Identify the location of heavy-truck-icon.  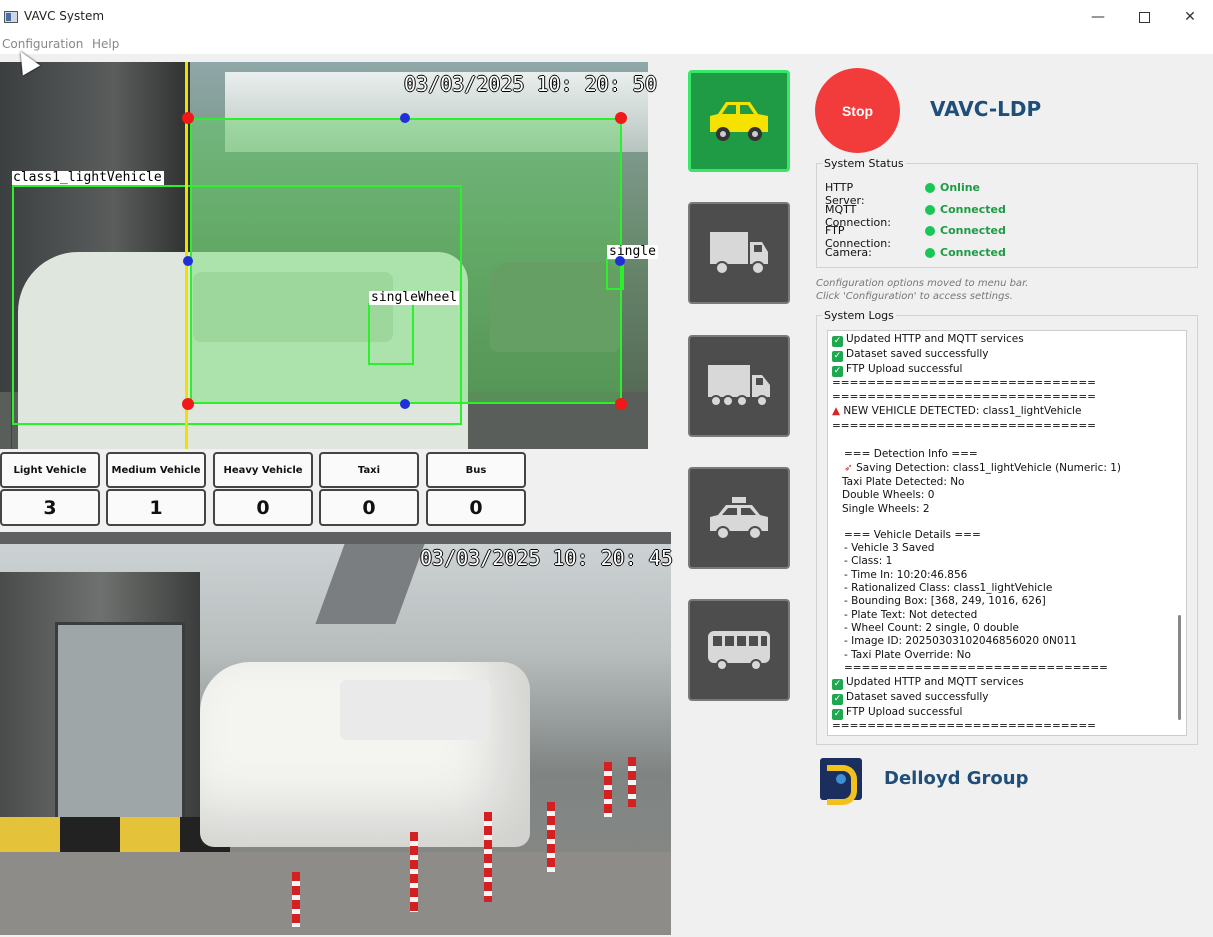
(739, 386).